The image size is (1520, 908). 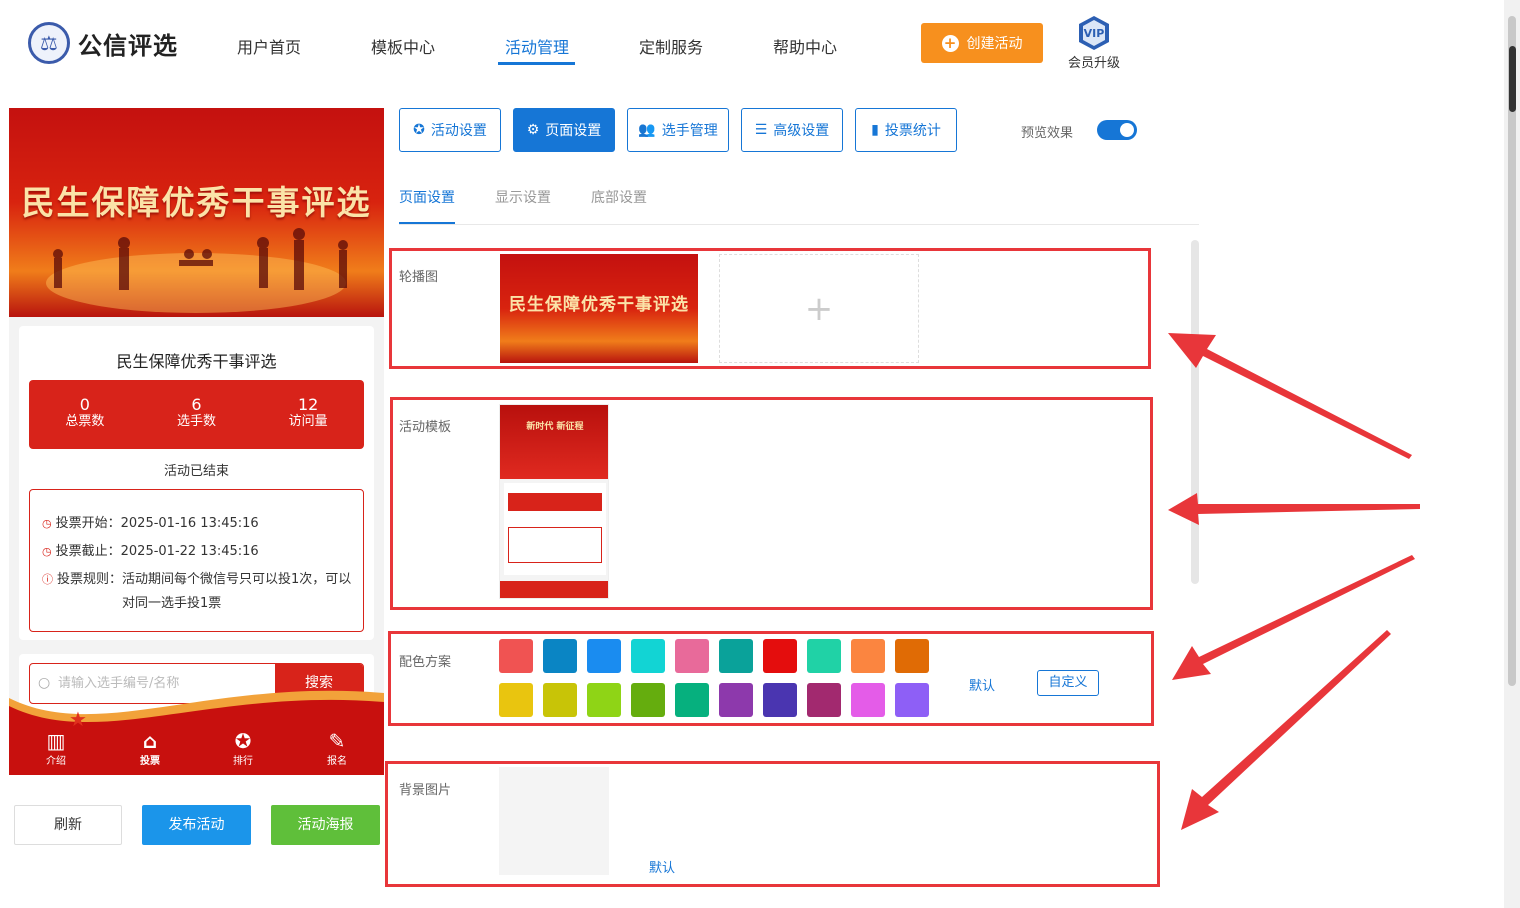 What do you see at coordinates (1512, 351) in the screenshot?
I see `scrollbar-track` at bounding box center [1512, 351].